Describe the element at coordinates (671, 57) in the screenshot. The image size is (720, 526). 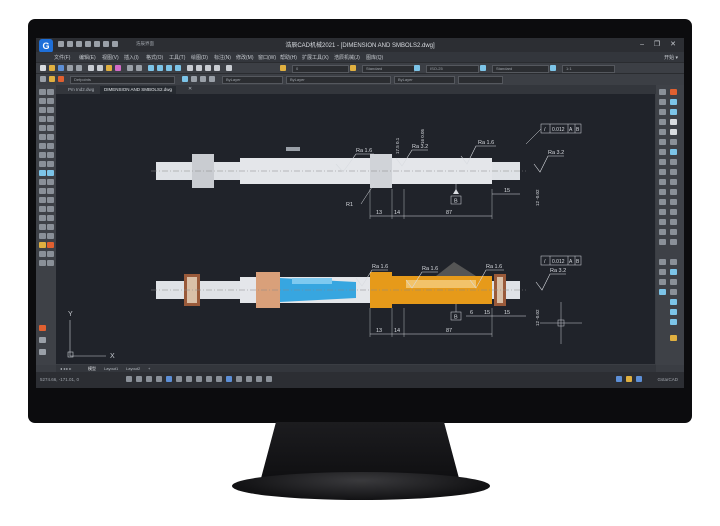
I see `workspace-menu: 开始 ▾` at that location.